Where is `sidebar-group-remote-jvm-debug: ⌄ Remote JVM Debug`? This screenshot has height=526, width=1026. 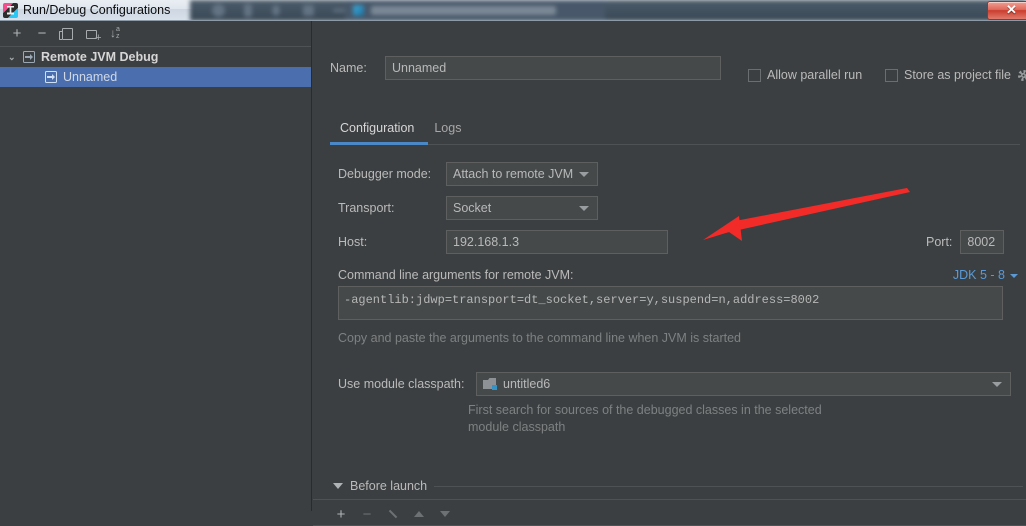 sidebar-group-remote-jvm-debug: ⌄ Remote JVM Debug is located at coordinates (155, 57).